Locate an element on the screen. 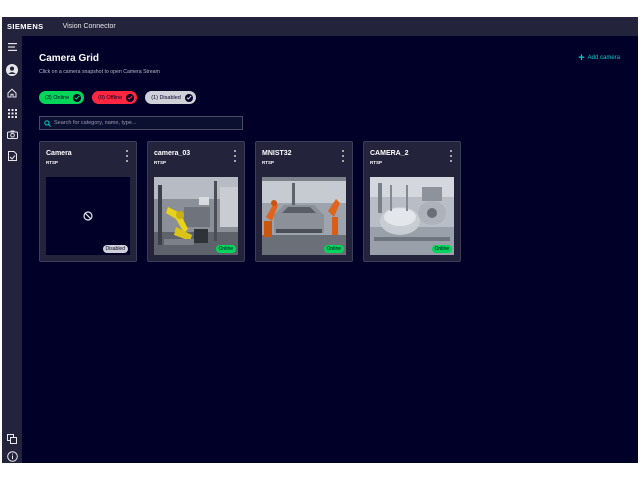  camera-name: MNIST32 is located at coordinates (277, 153).